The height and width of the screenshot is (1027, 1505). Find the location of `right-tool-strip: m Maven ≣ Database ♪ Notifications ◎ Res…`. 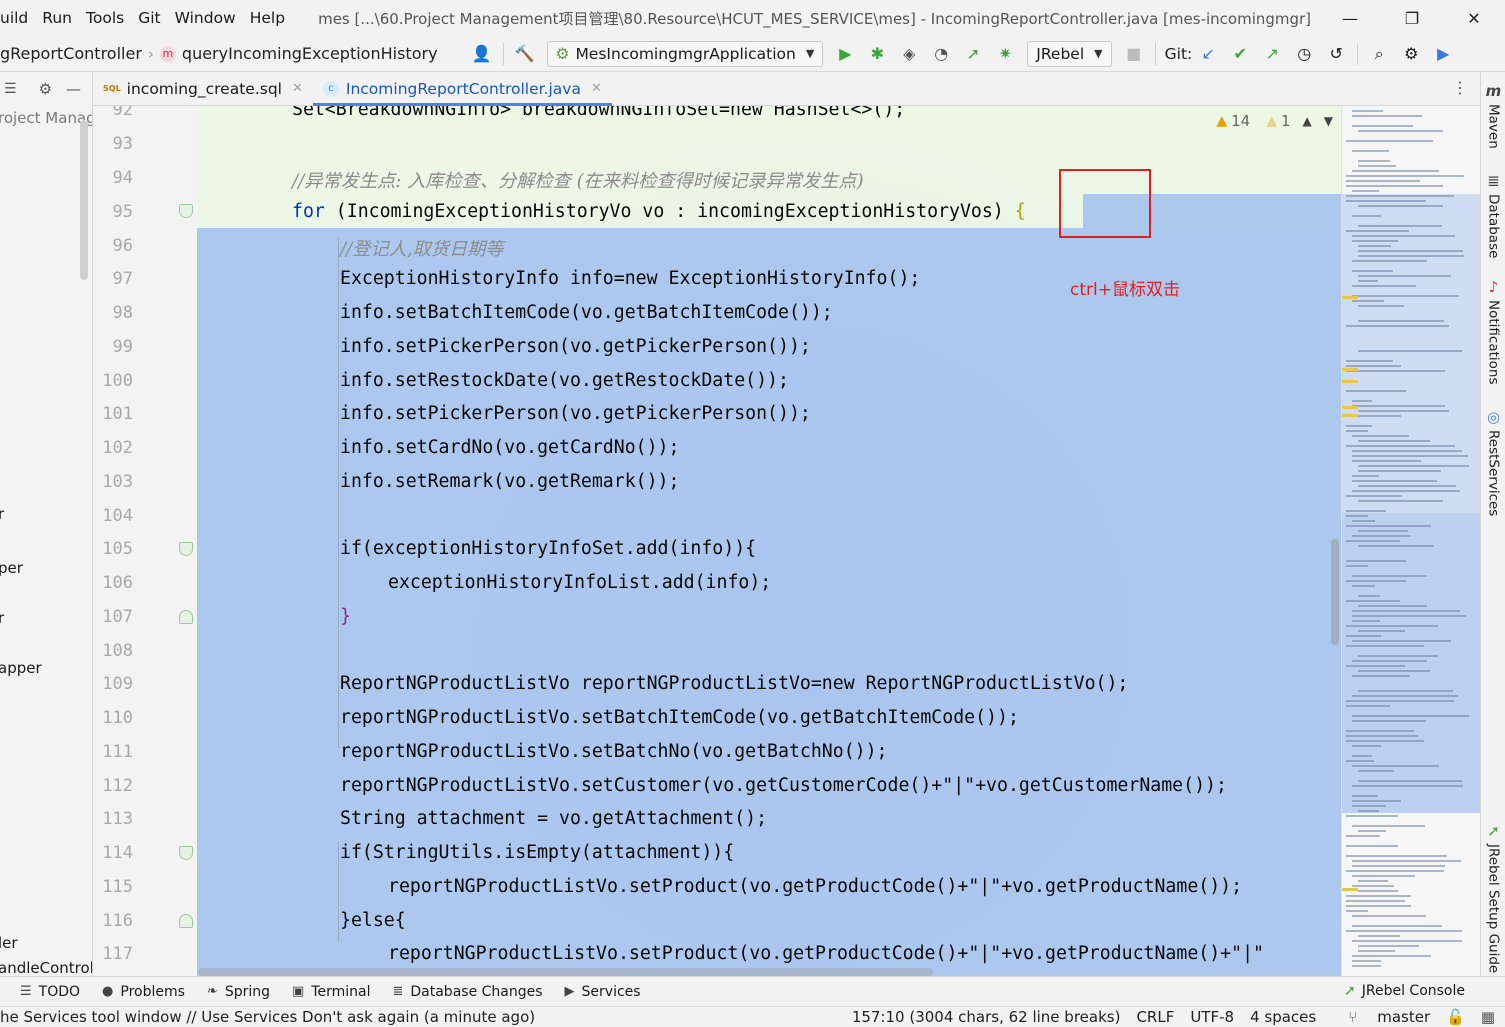

right-tool-strip: m Maven ≣ Database ♪ Notifications ◎ Res… is located at coordinates (1492, 524).